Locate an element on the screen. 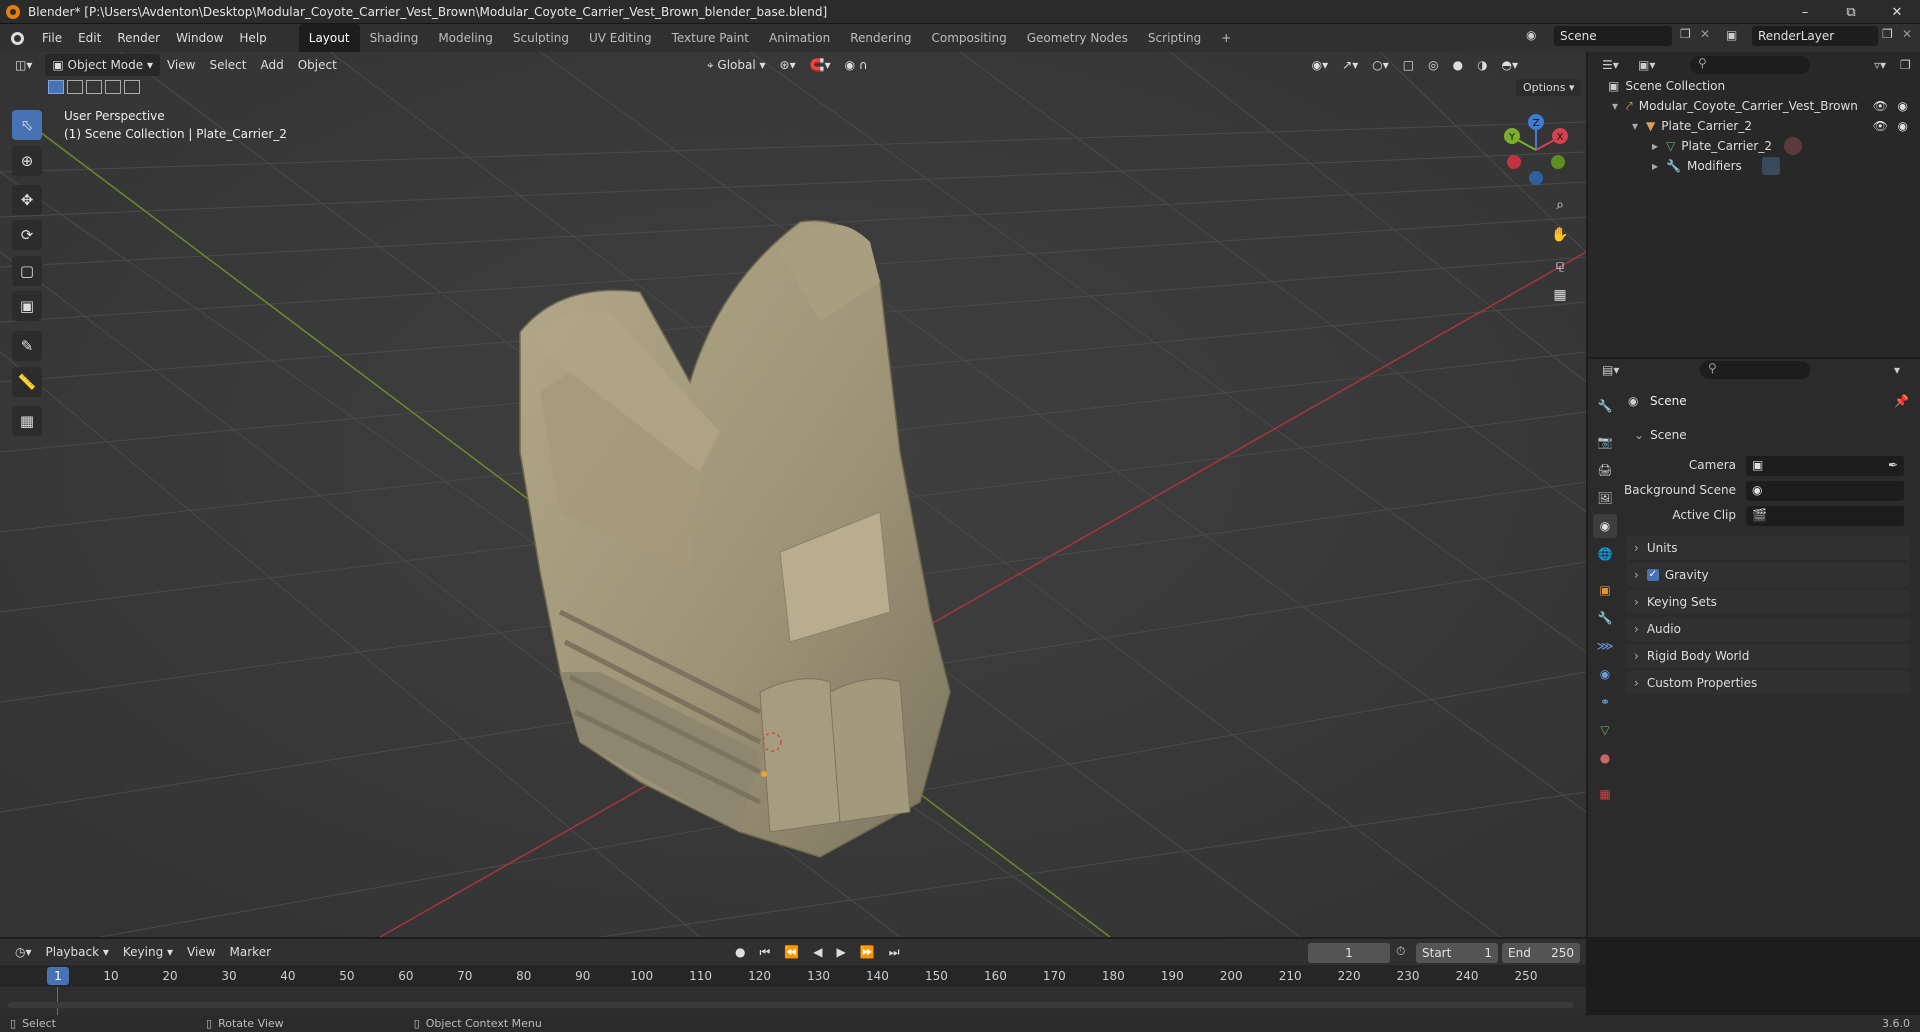 The width and height of the screenshot is (1920, 1032). outliner-row-collection: ▾ ⤤ Modular_Coyote_Carrier_Vest_Brown 👁 ◉ is located at coordinates (1763, 106).